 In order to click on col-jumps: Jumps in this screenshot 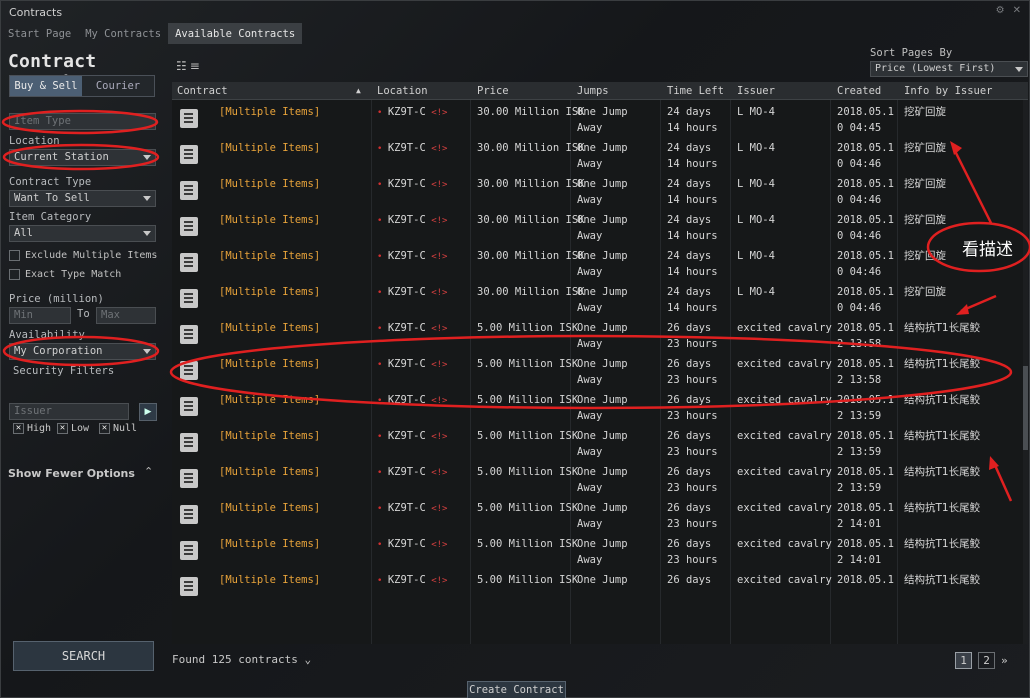, I will do `click(593, 91)`.